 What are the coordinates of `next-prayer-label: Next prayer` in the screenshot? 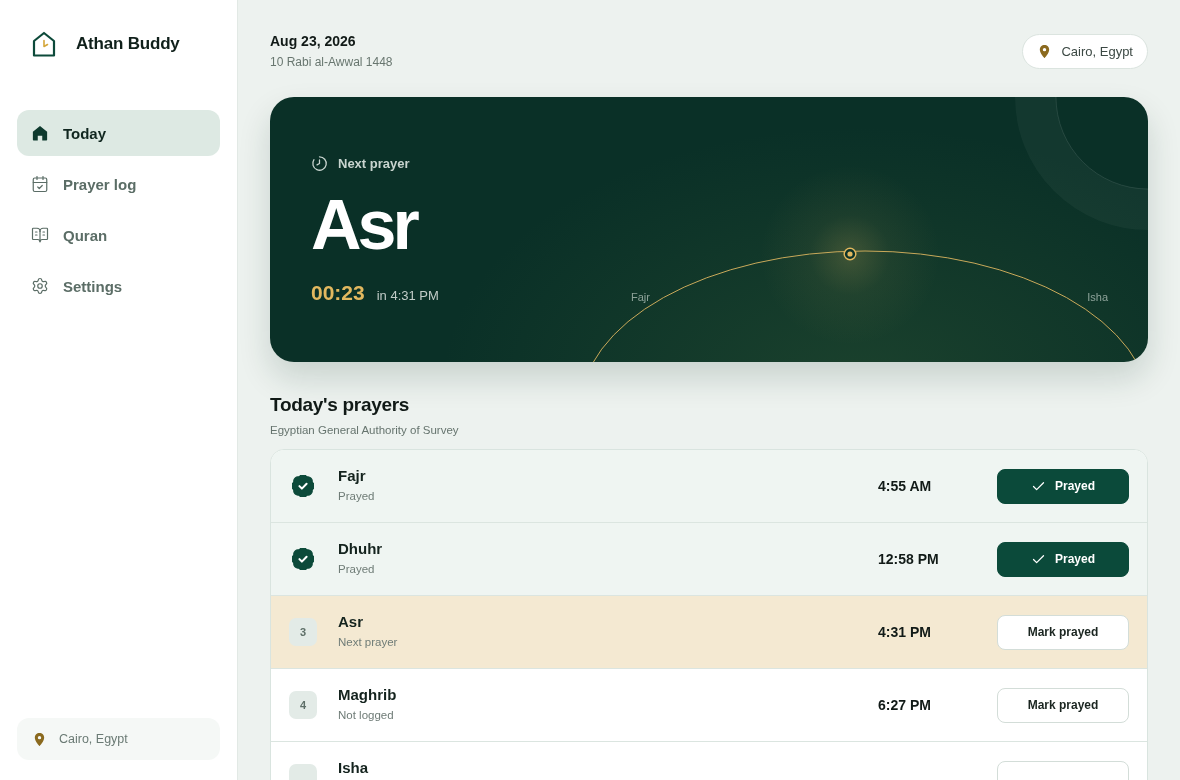 It's located at (374, 163).